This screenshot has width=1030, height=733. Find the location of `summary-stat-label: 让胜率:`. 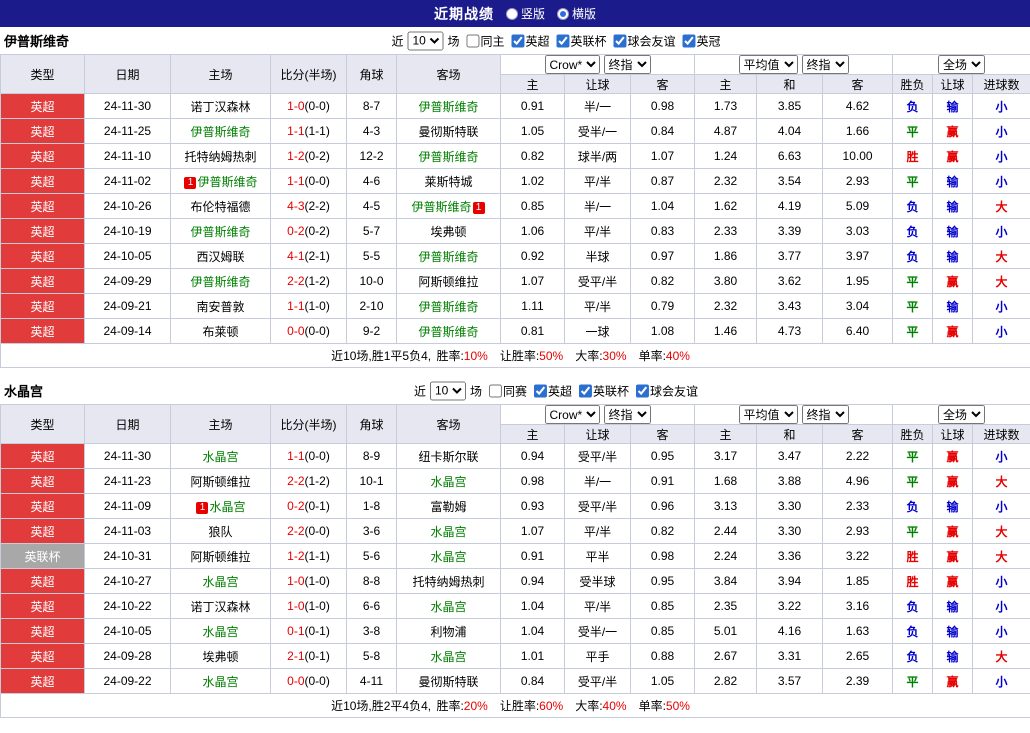

summary-stat-label: 让胜率: is located at coordinates (519, 356).